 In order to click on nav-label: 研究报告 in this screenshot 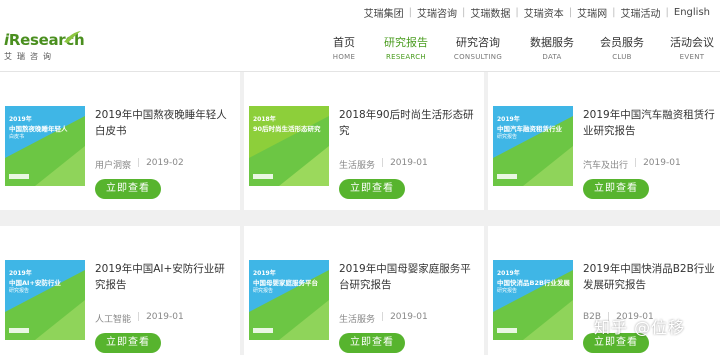, I will do `click(406, 42)`.